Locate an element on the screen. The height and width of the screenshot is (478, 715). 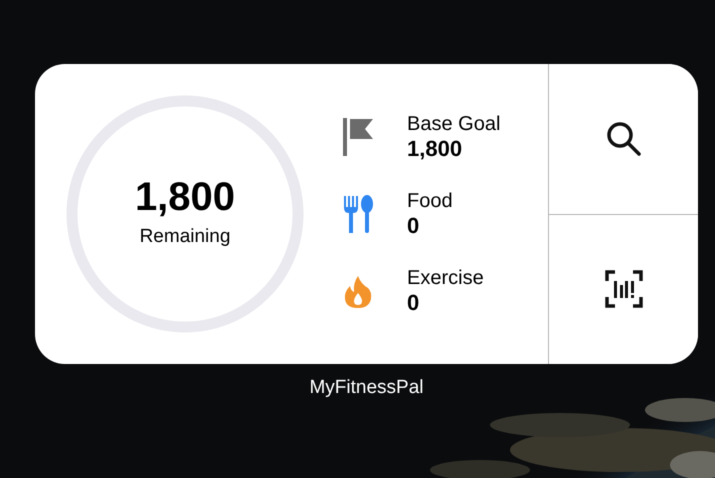
barcode-scan-button is located at coordinates (623, 289).